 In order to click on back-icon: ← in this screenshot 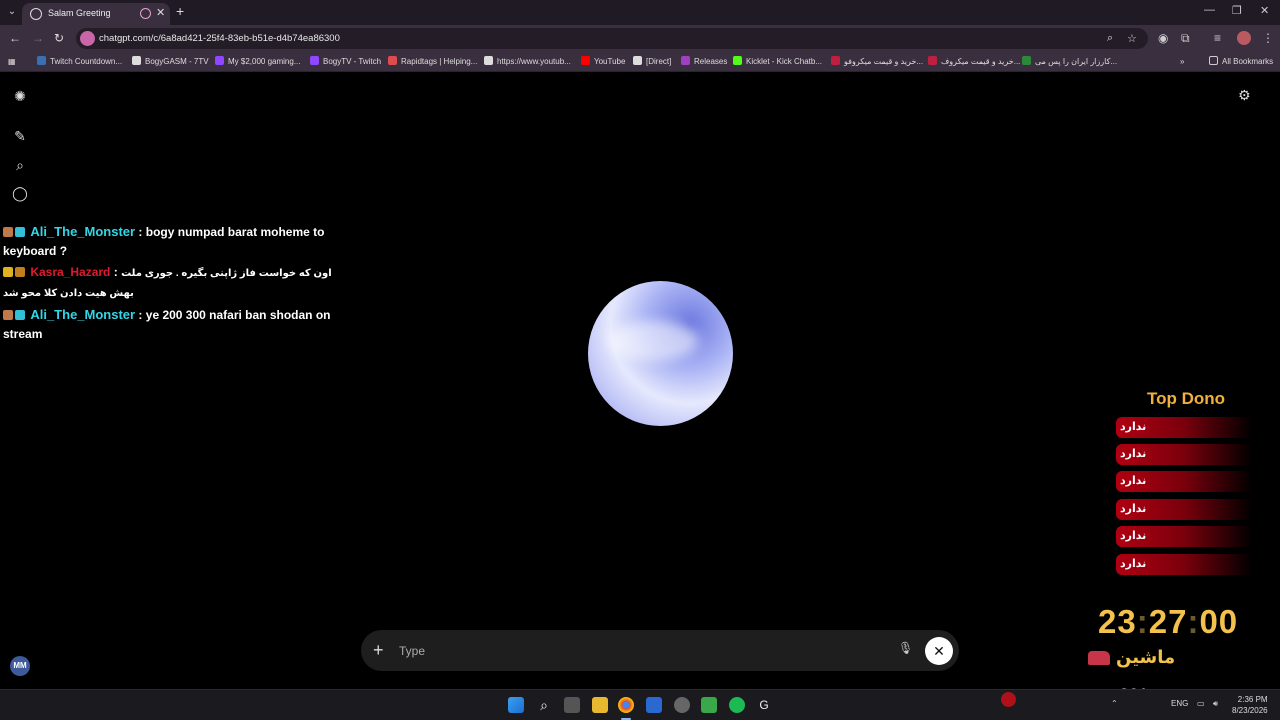, I will do `click(15, 38)`.